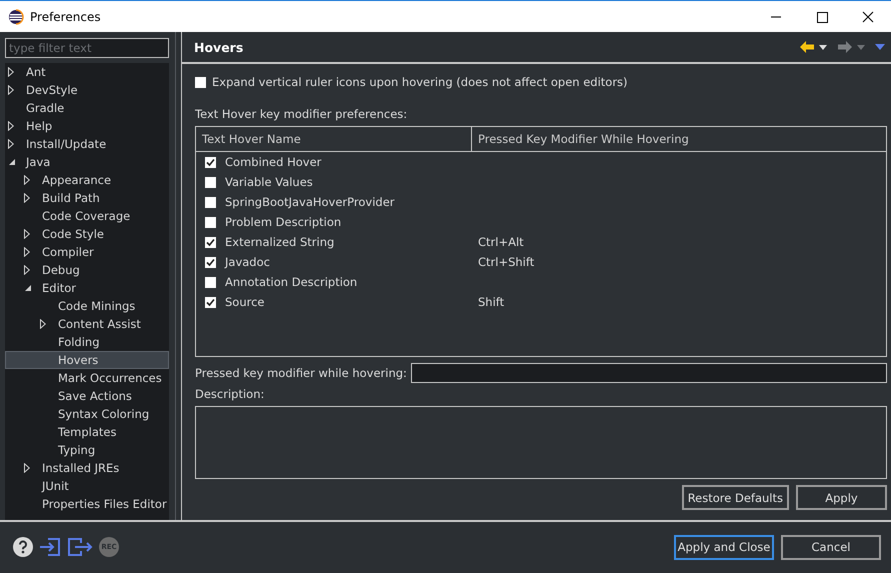 The image size is (891, 573). What do you see at coordinates (334, 139) in the screenshot?
I see `column-header: Text Hover Name` at bounding box center [334, 139].